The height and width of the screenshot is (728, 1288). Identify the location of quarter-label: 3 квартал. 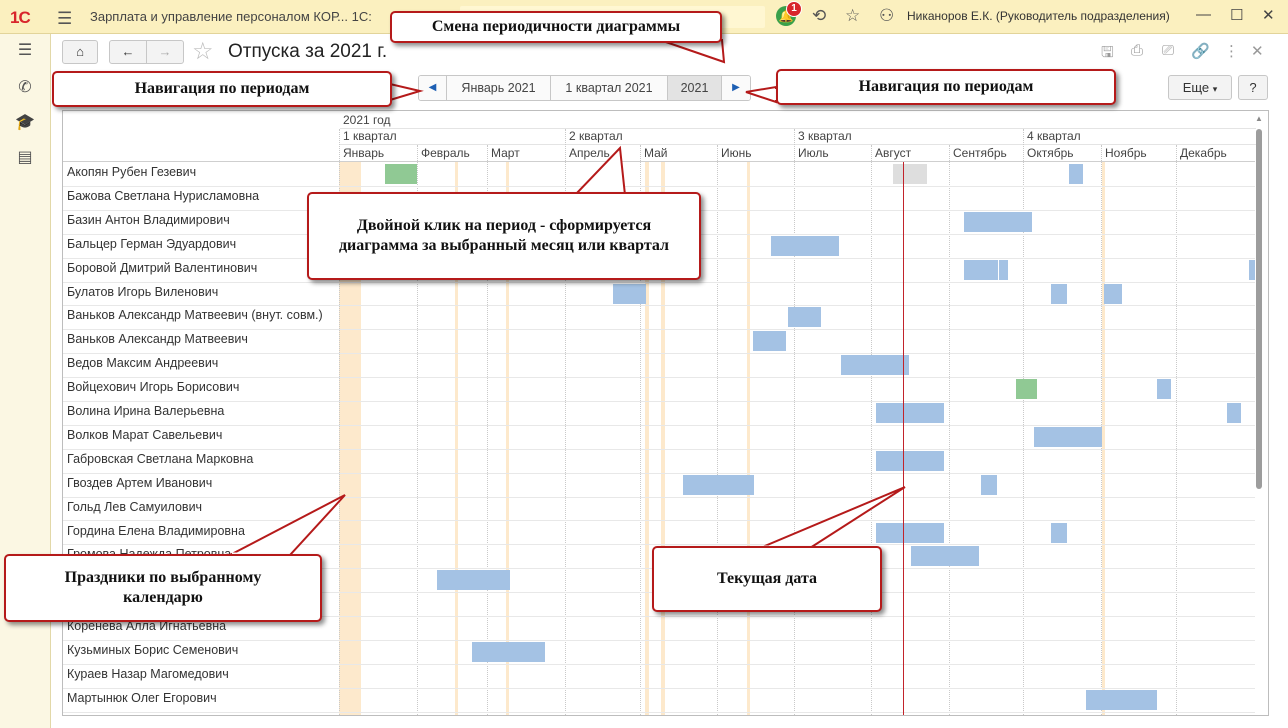
(825, 136).